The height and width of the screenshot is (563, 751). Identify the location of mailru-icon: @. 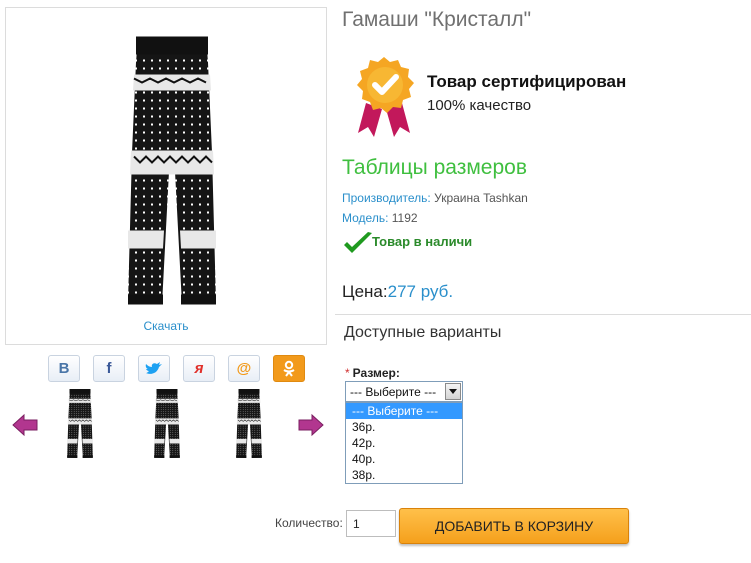
(244, 368).